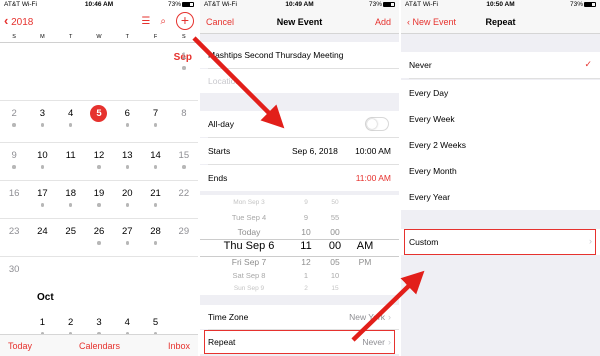 The image size is (600, 356). What do you see at coordinates (335, 202) in the screenshot?
I see `picker-min: 50` at bounding box center [335, 202].